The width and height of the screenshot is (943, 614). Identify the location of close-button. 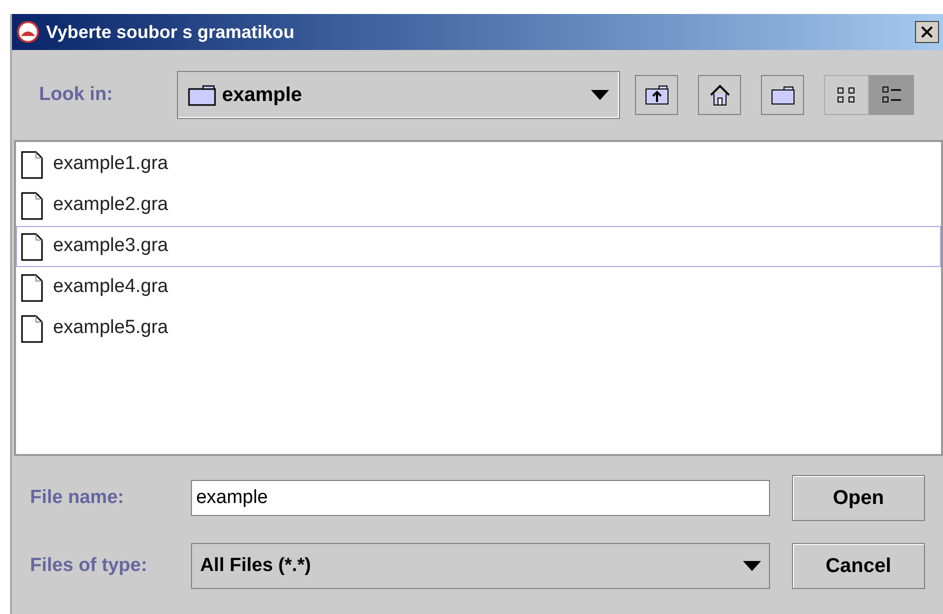
(927, 32).